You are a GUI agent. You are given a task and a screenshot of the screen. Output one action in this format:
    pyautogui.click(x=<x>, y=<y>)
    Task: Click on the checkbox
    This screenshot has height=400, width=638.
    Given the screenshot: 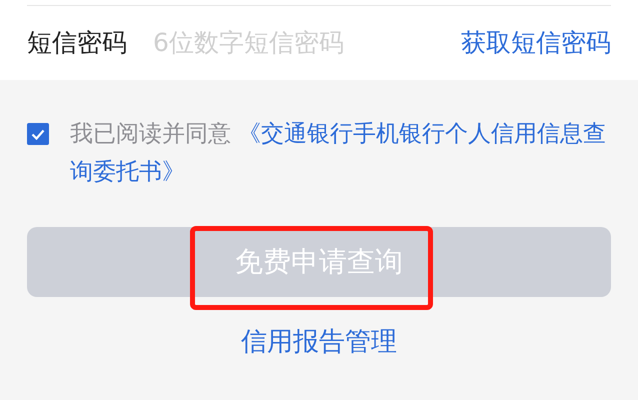 What is the action you would take?
    pyautogui.click(x=38, y=134)
    